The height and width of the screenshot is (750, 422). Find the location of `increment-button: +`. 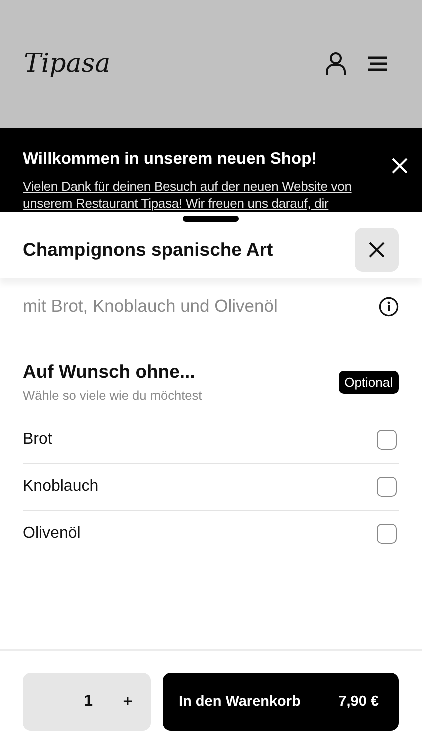

increment-button: + is located at coordinates (128, 702).